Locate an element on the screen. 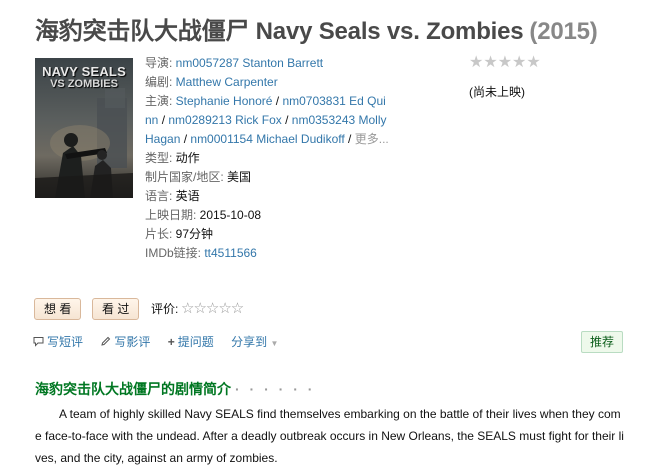 This screenshot has width=646, height=470. rating-stars: ★★★★★ is located at coordinates (505, 62).